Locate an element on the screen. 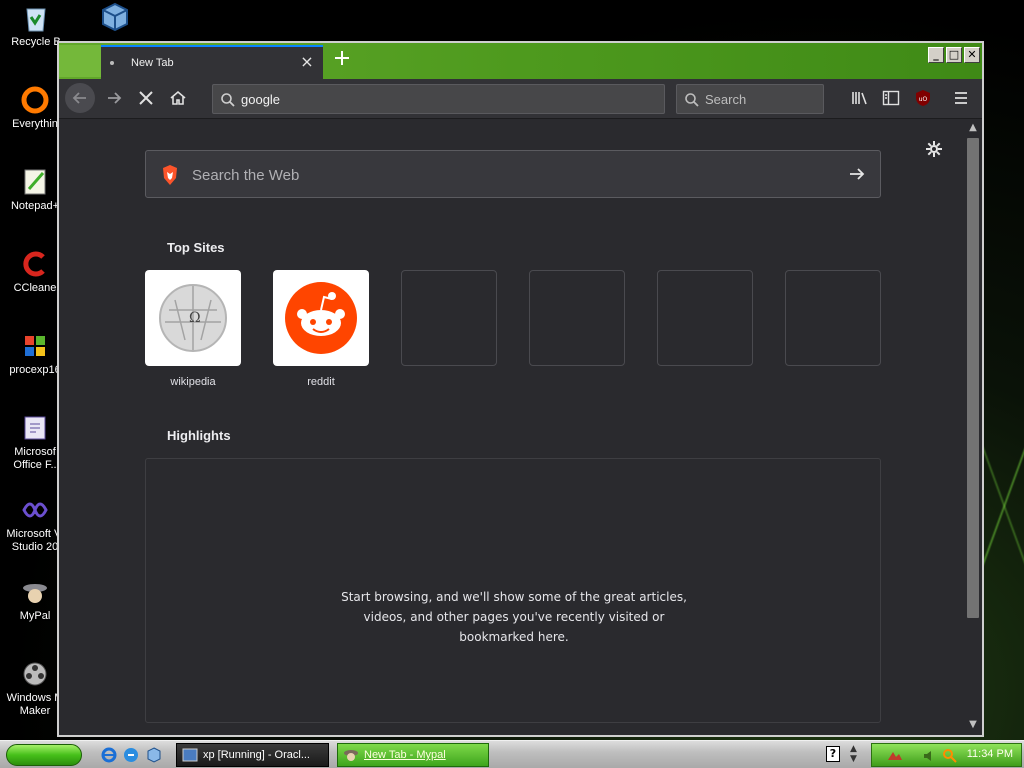 This screenshot has height=768, width=1024. taskbar-item-mypal: New Tab - Mypal is located at coordinates (413, 755).